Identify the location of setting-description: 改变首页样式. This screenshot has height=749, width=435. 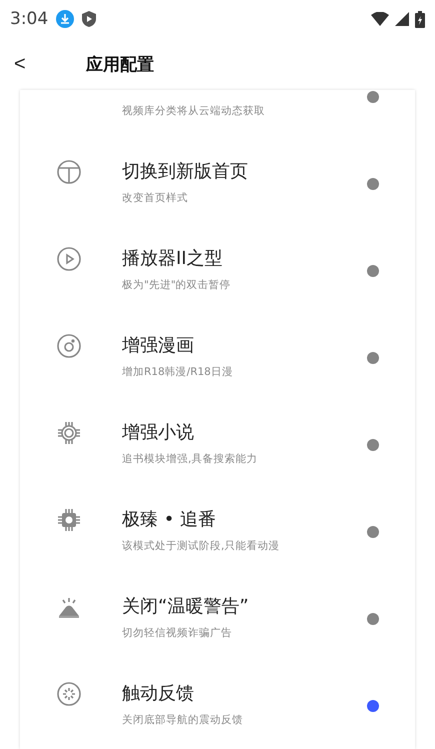
(155, 198).